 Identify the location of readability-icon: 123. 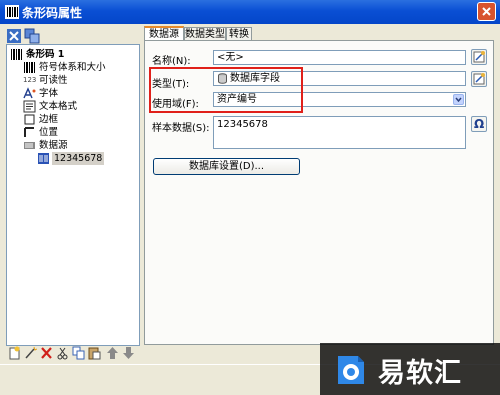
(30, 80).